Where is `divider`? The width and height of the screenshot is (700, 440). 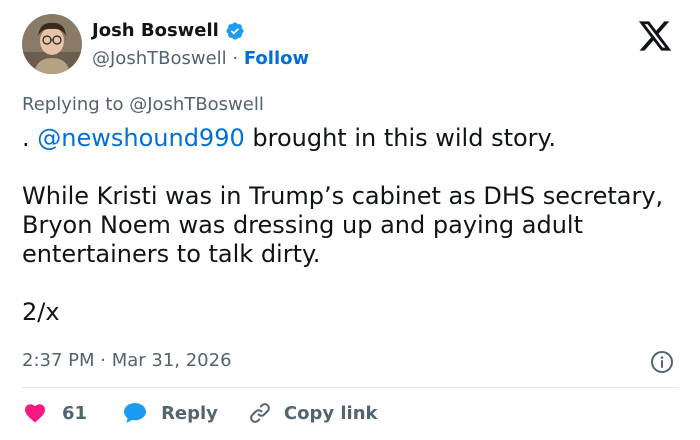 divider is located at coordinates (350, 387).